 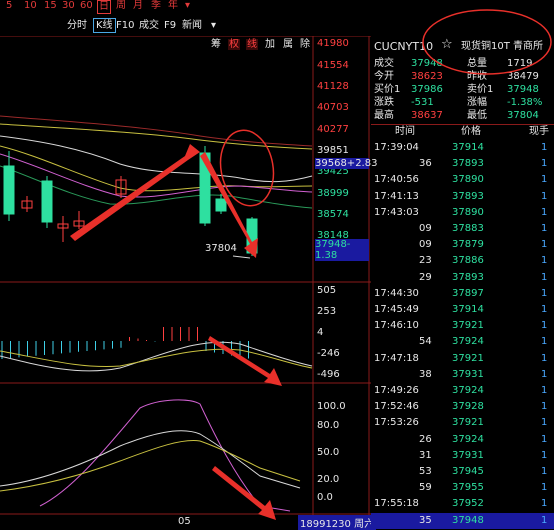 I want to click on period-4: 60, so click(x=86, y=6).